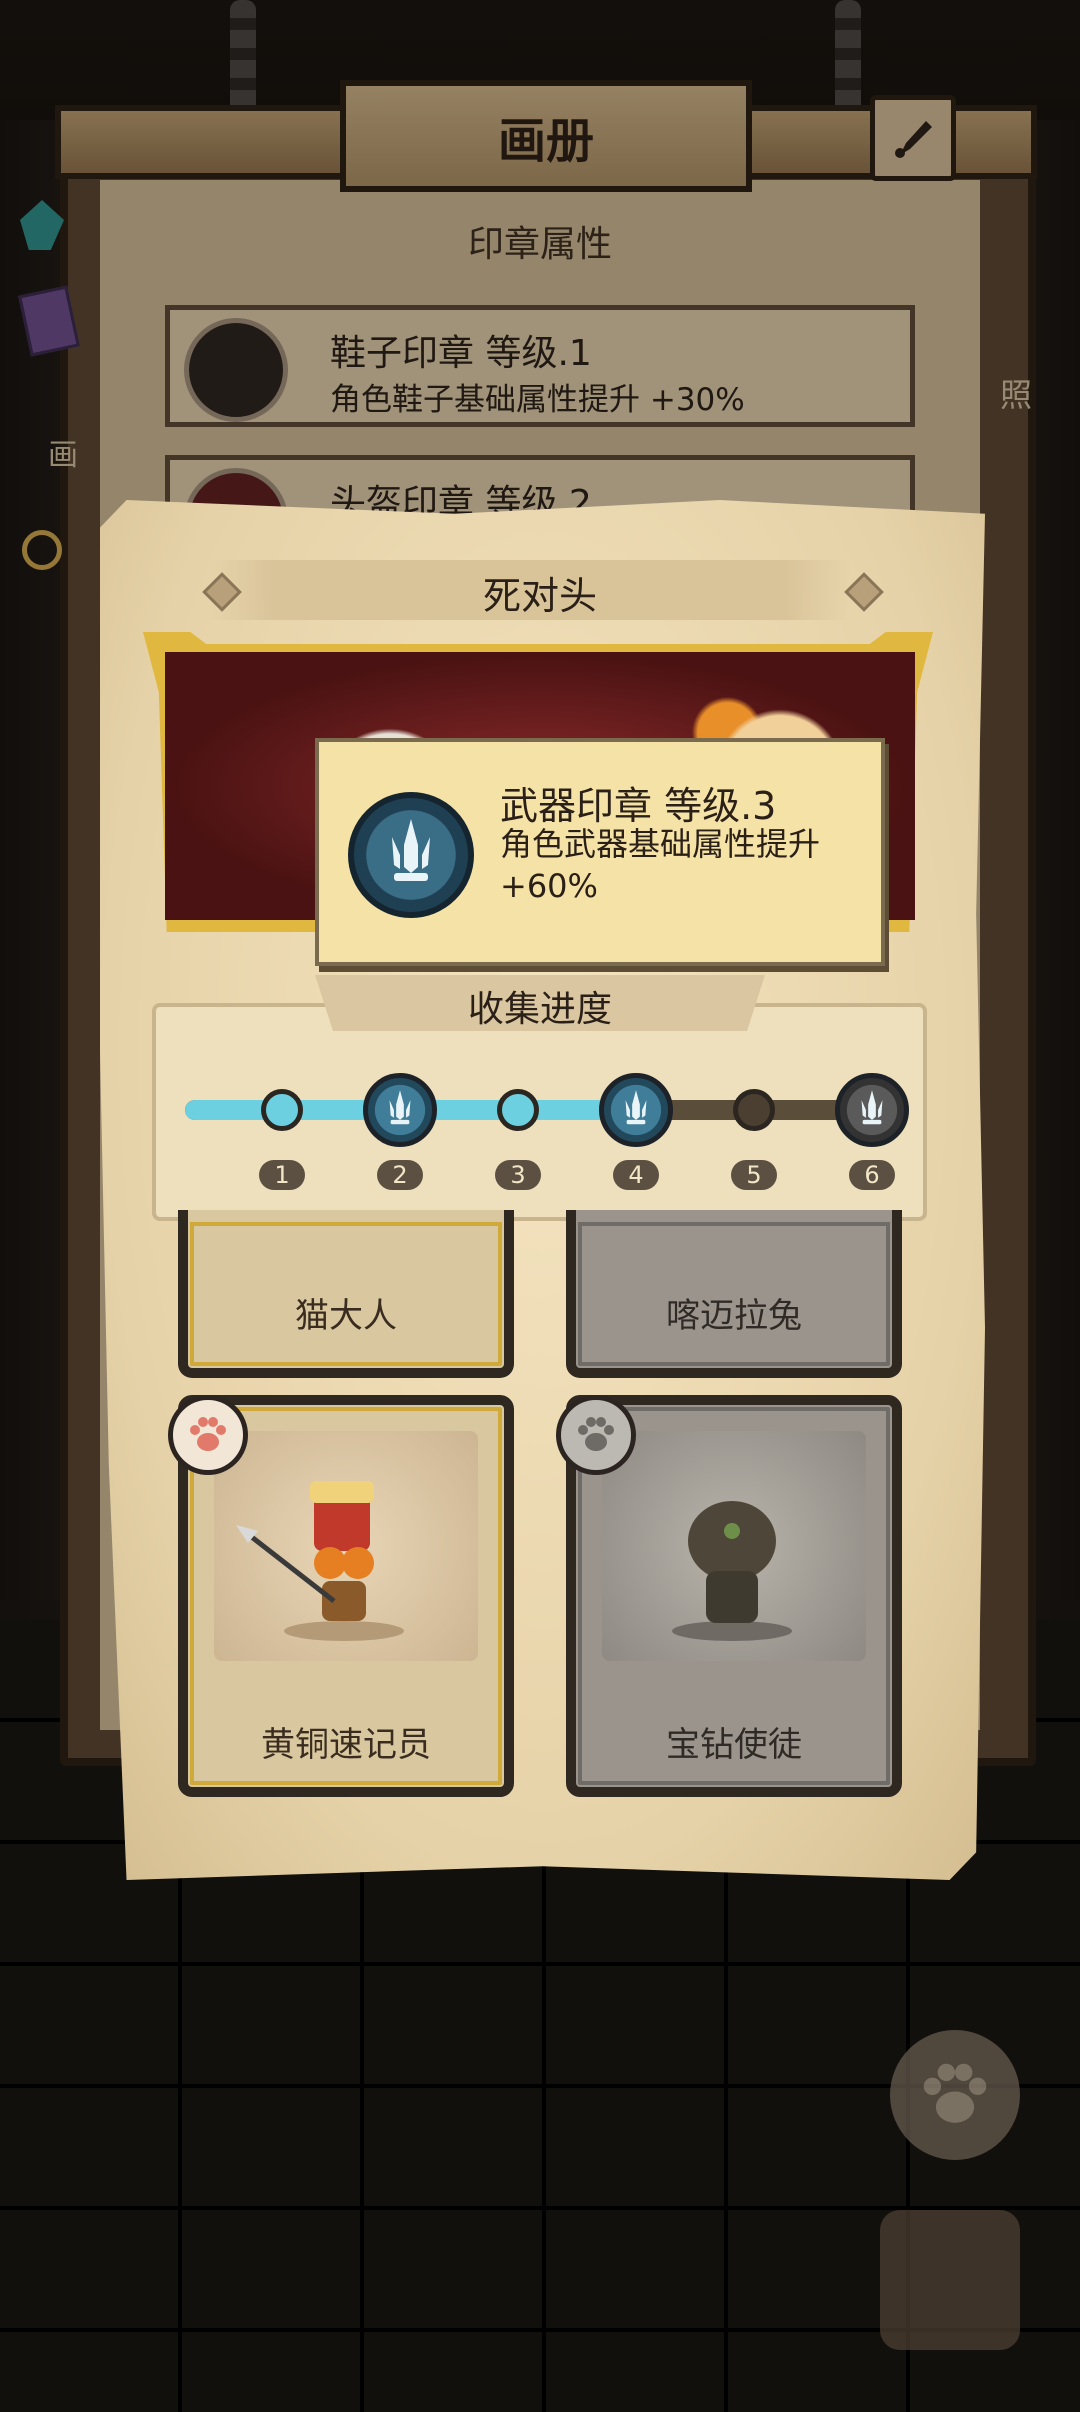 The width and height of the screenshot is (1080, 2412). I want to click on progress-node-label: 3, so click(518, 1175).